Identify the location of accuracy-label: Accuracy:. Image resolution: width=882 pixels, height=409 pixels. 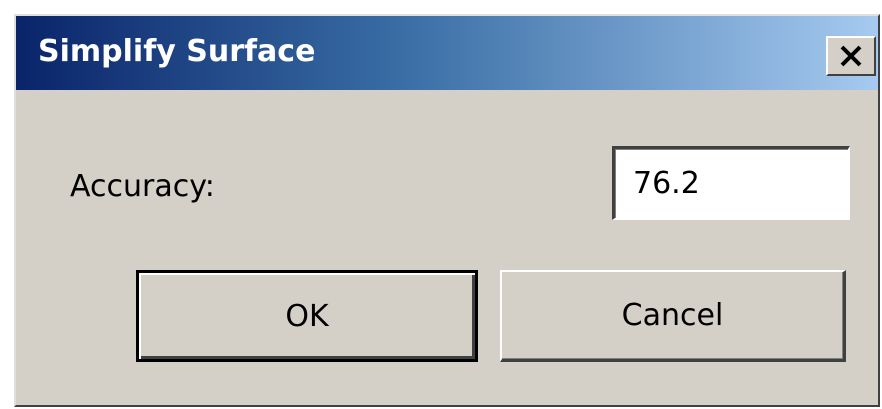
(142, 186).